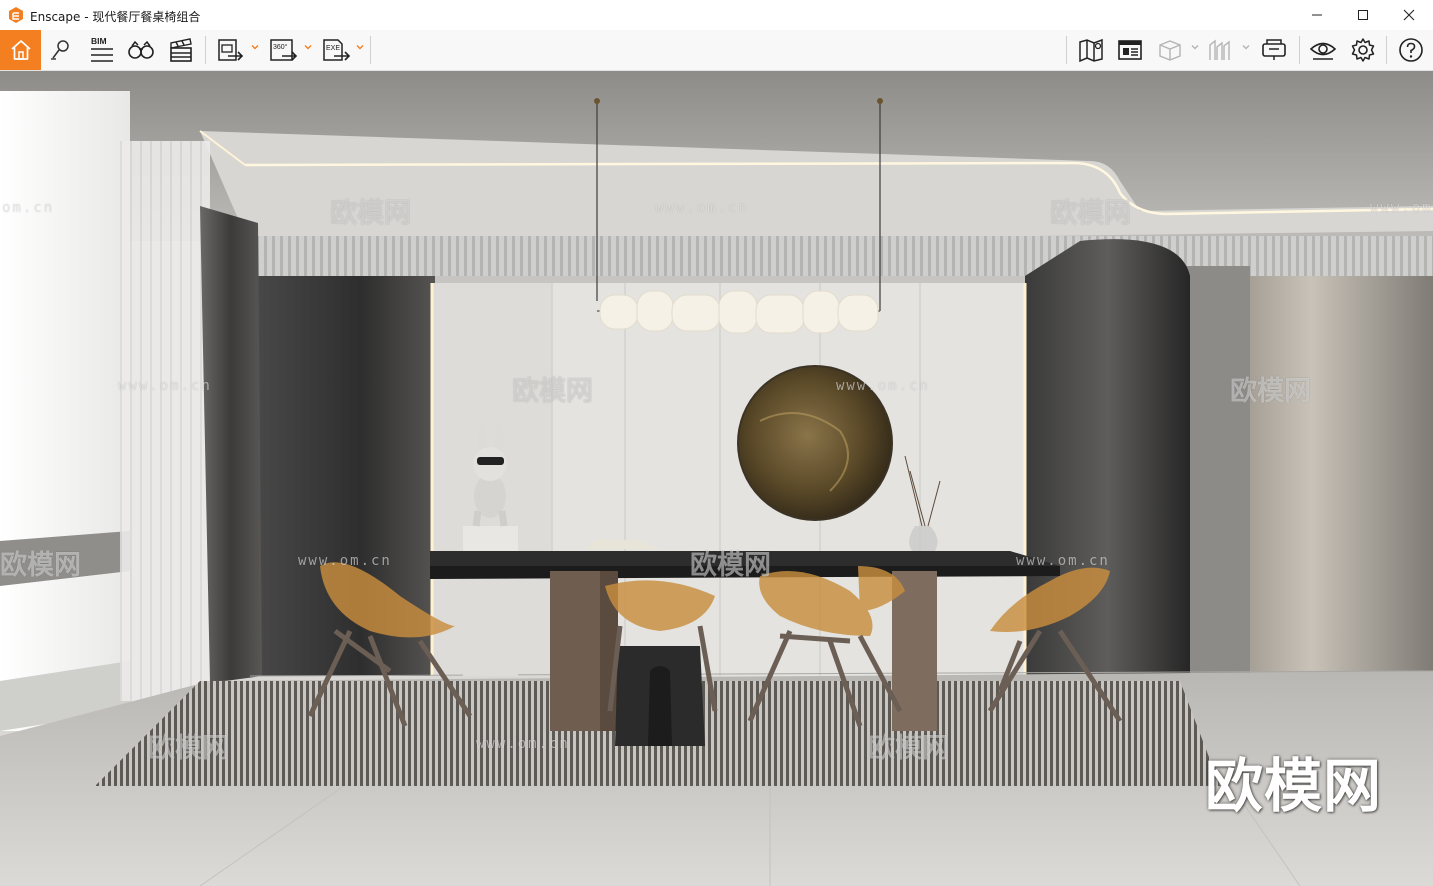  I want to click on home-icon, so click(20, 50).